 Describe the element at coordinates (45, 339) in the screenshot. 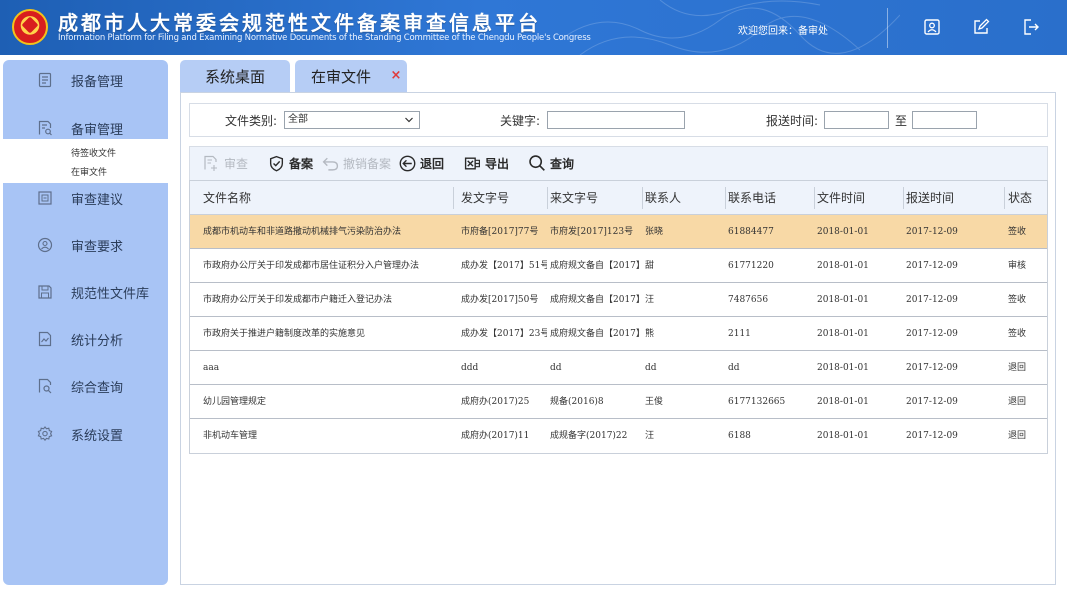

I see `chart-document-icon` at that location.